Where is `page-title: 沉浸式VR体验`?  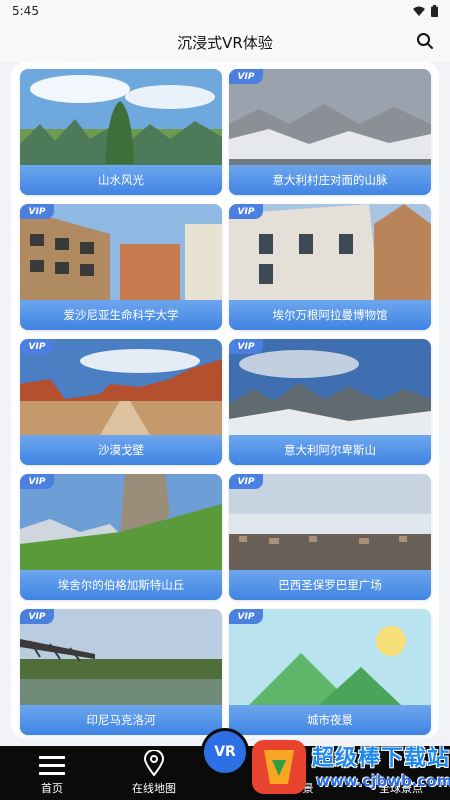
page-title: 沉浸式VR体验 is located at coordinates (225, 42).